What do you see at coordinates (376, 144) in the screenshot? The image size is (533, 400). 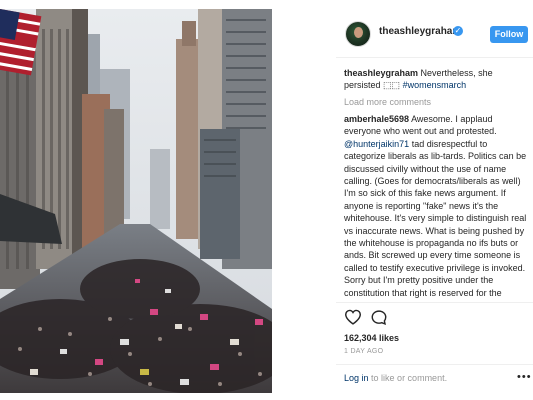 I see `comment-mention: @hunterjaikin71` at bounding box center [376, 144].